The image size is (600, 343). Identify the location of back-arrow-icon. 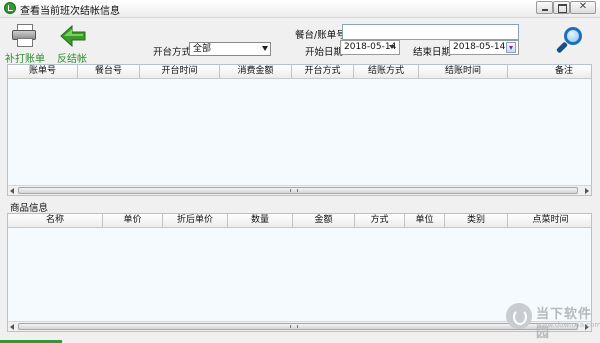
(73, 36).